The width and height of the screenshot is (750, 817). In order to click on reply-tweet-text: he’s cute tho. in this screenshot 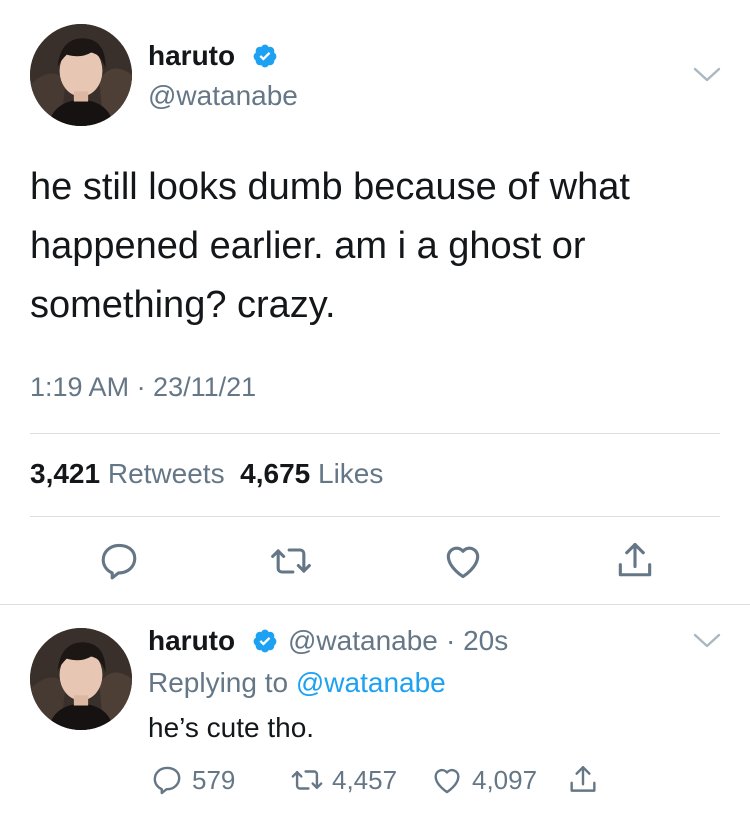, I will do `click(231, 727)`.